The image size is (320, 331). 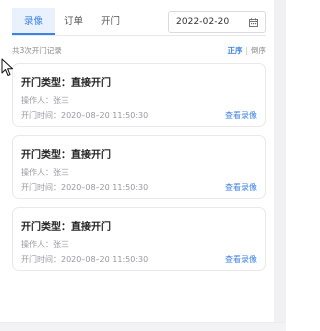 I want to click on sort-desc-button: 倒序, so click(x=258, y=50).